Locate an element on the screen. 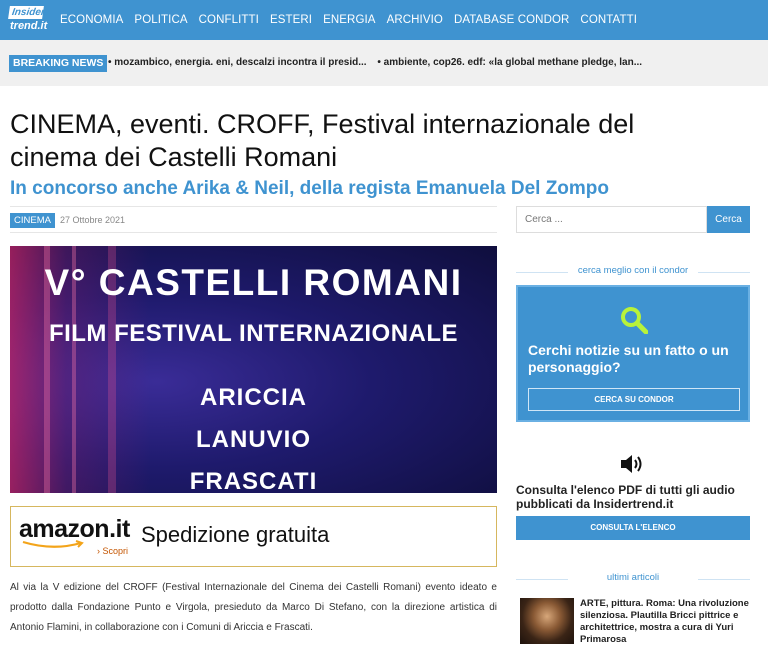  ad-text: Spedizione gratuita is located at coordinates (235, 534).